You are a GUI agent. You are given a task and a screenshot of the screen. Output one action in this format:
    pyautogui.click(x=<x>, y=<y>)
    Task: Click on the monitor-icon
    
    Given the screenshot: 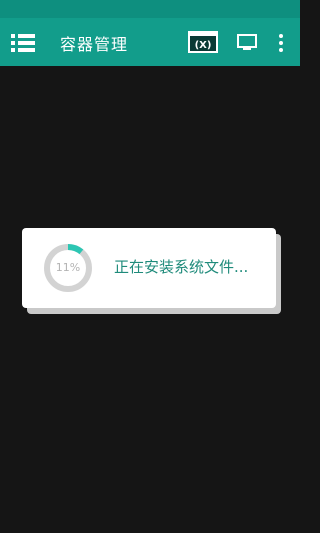 What is the action you would take?
    pyautogui.click(x=247, y=42)
    